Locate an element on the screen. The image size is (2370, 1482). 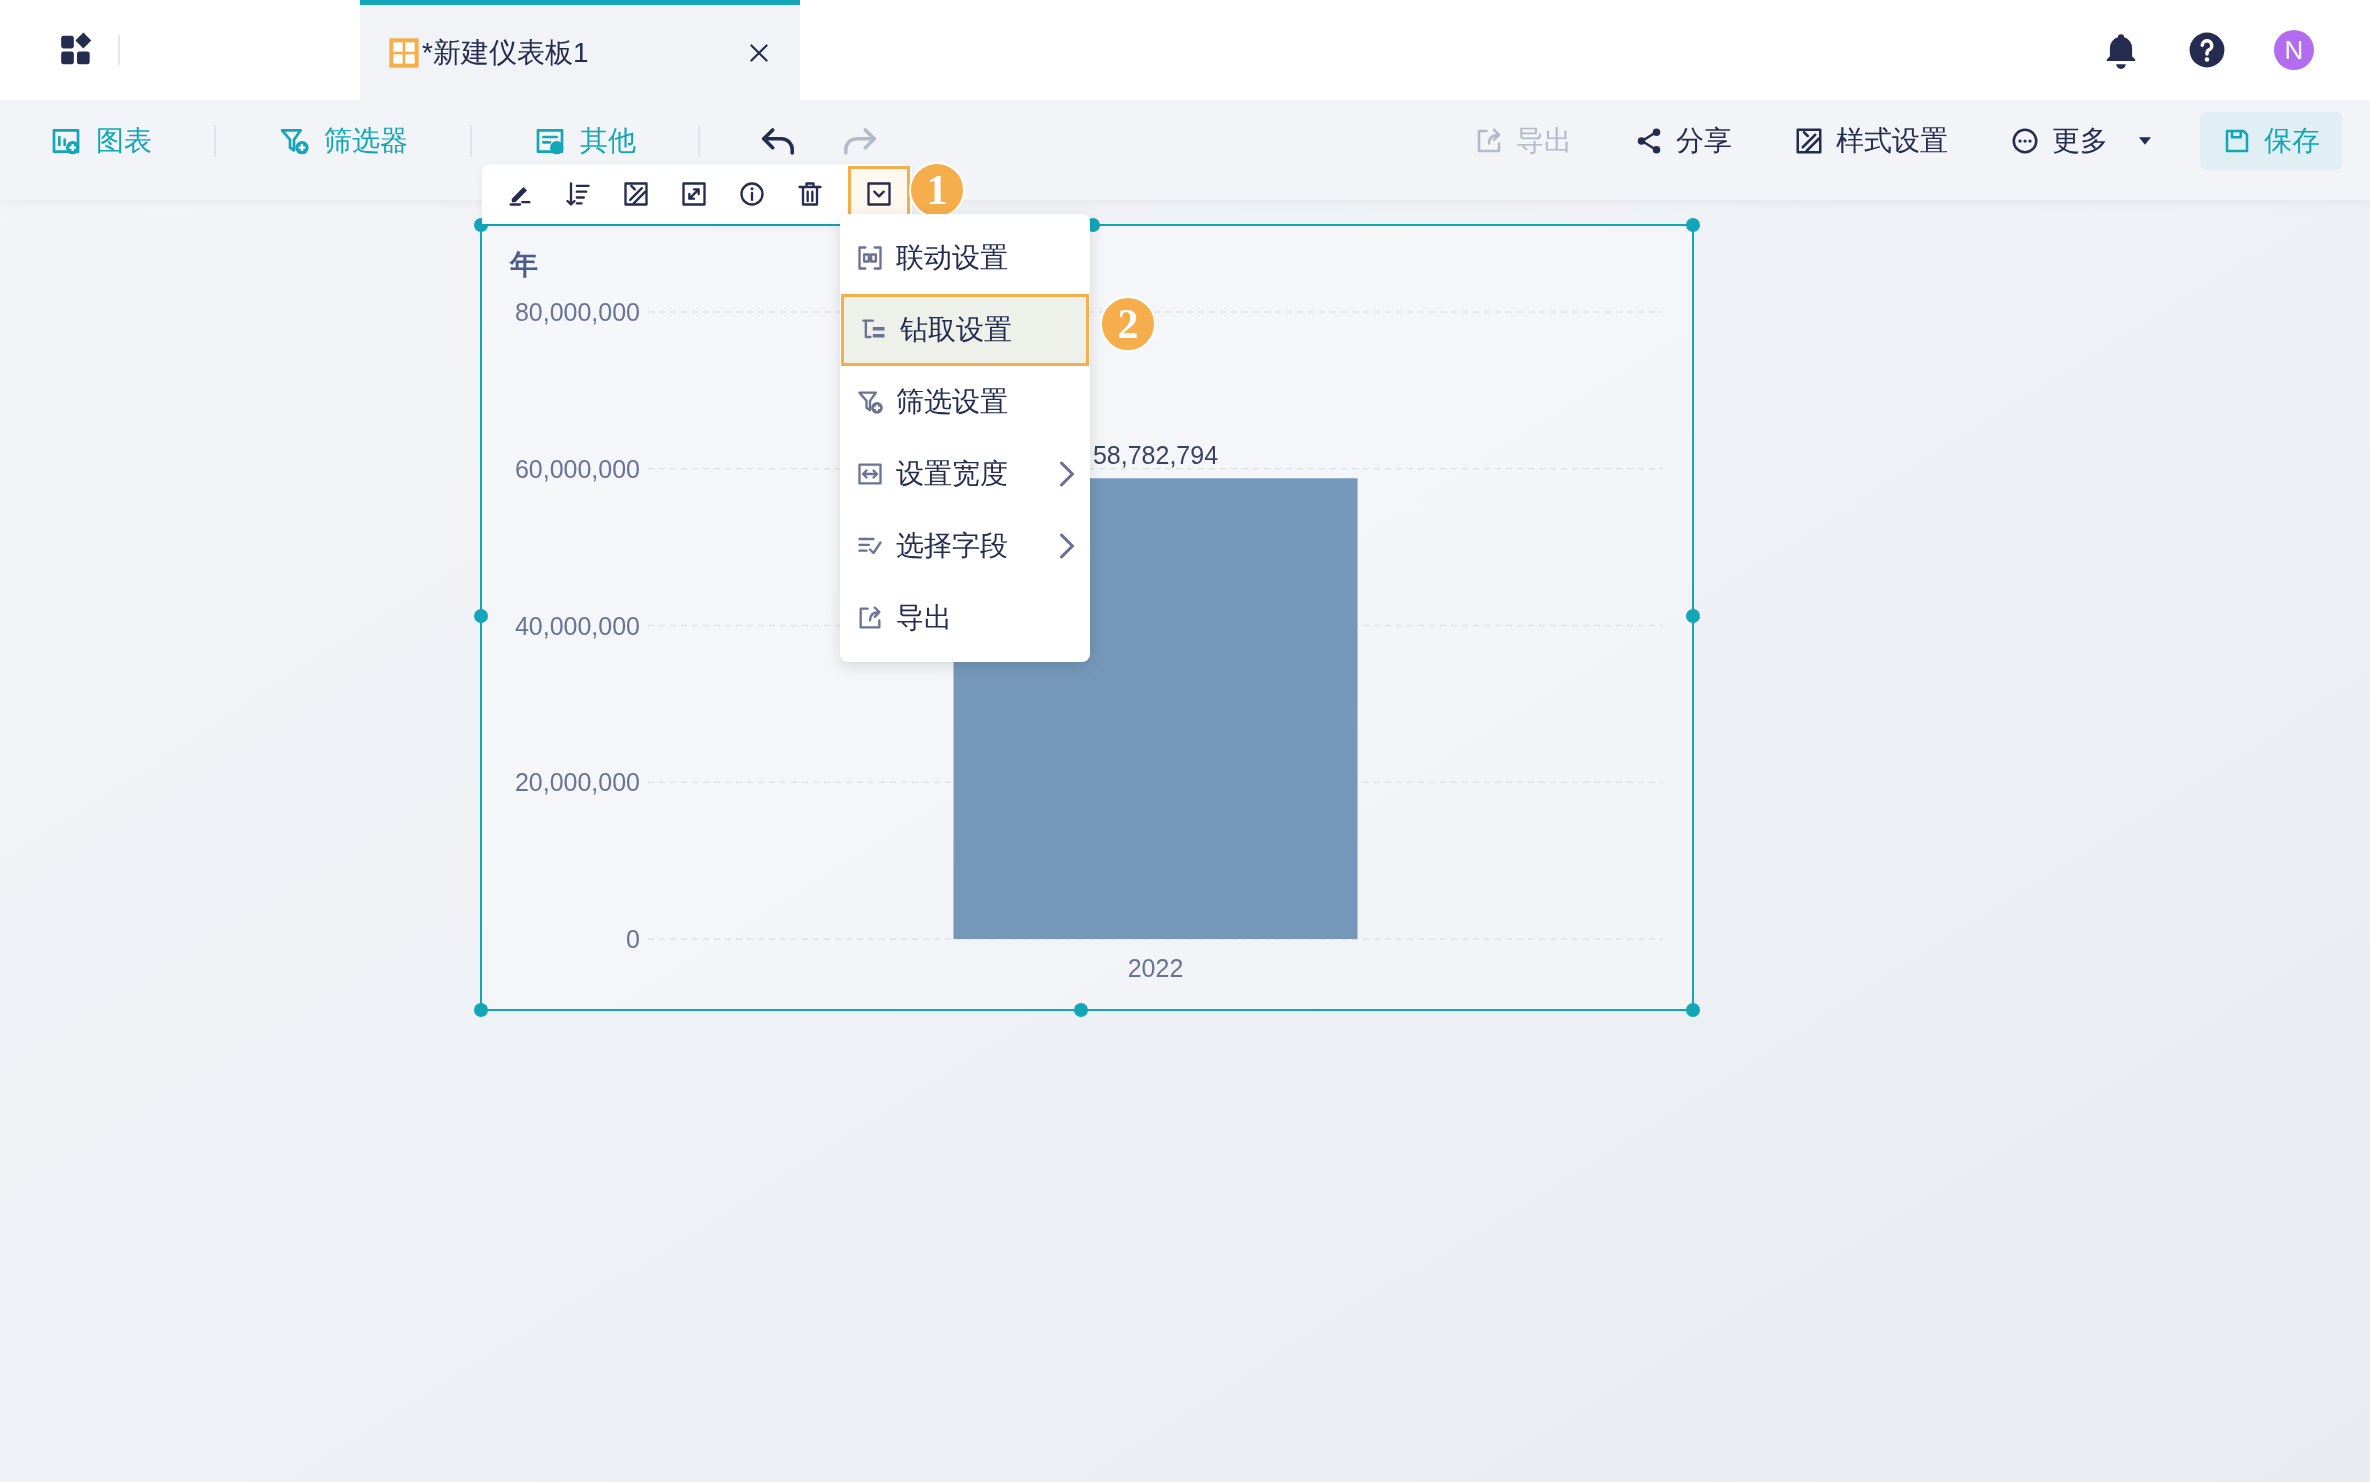
step-badge: 2 is located at coordinates (1128, 324).